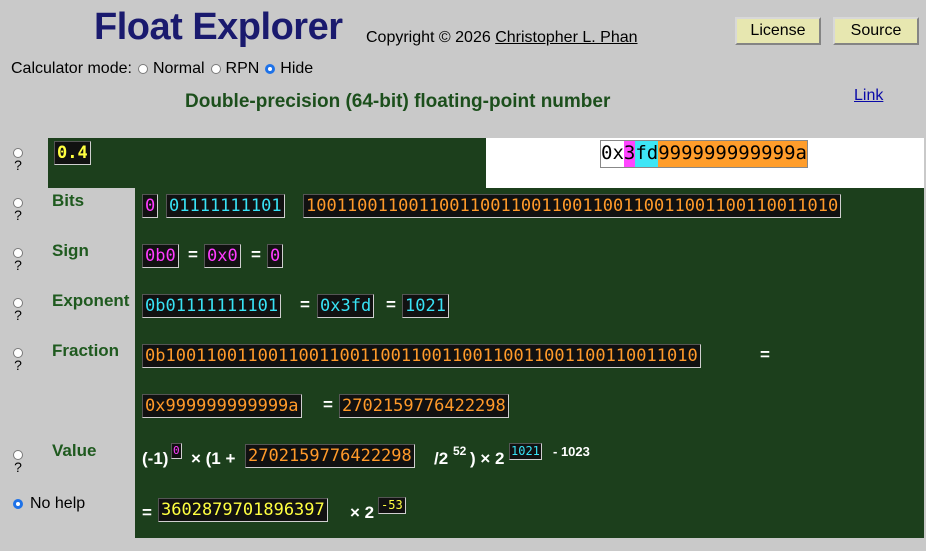 Image resolution: width=926 pixels, height=551 pixels. What do you see at coordinates (18, 504) in the screenshot?
I see `no-help-radio` at bounding box center [18, 504].